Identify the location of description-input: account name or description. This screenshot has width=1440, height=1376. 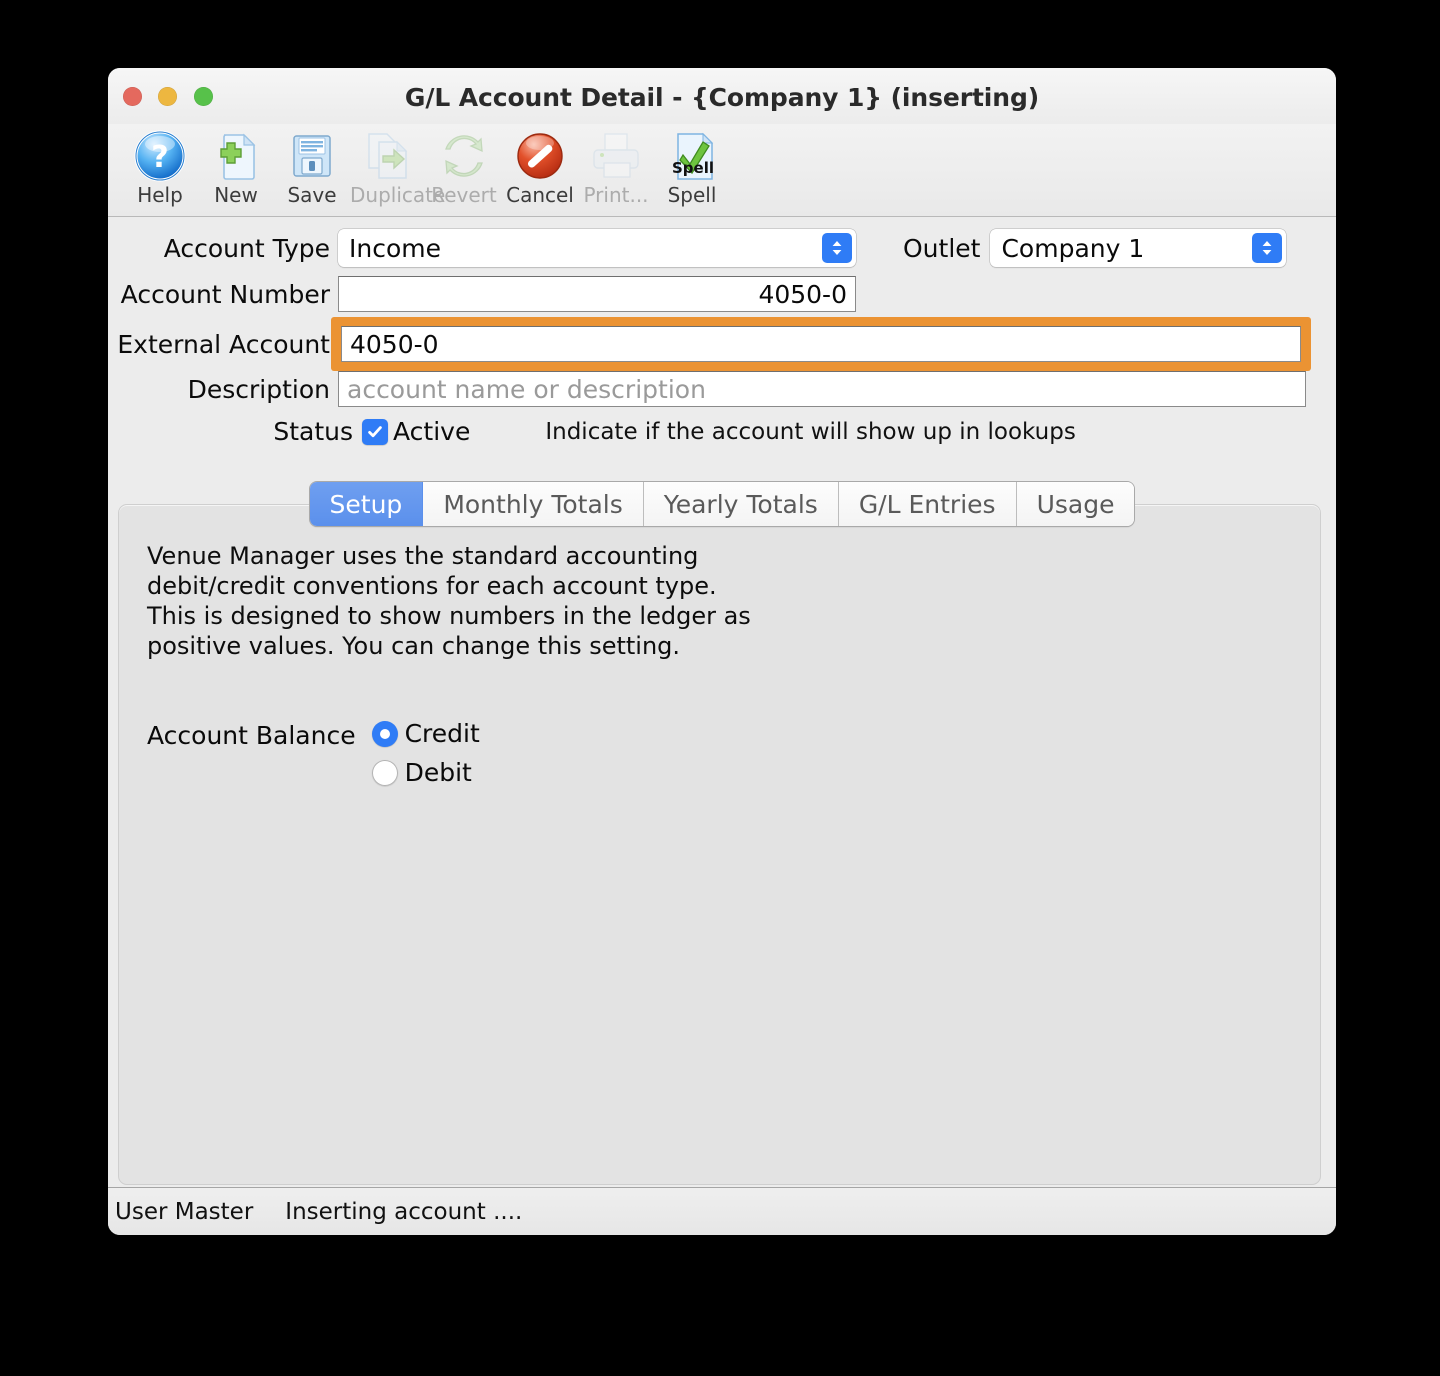
(822, 389).